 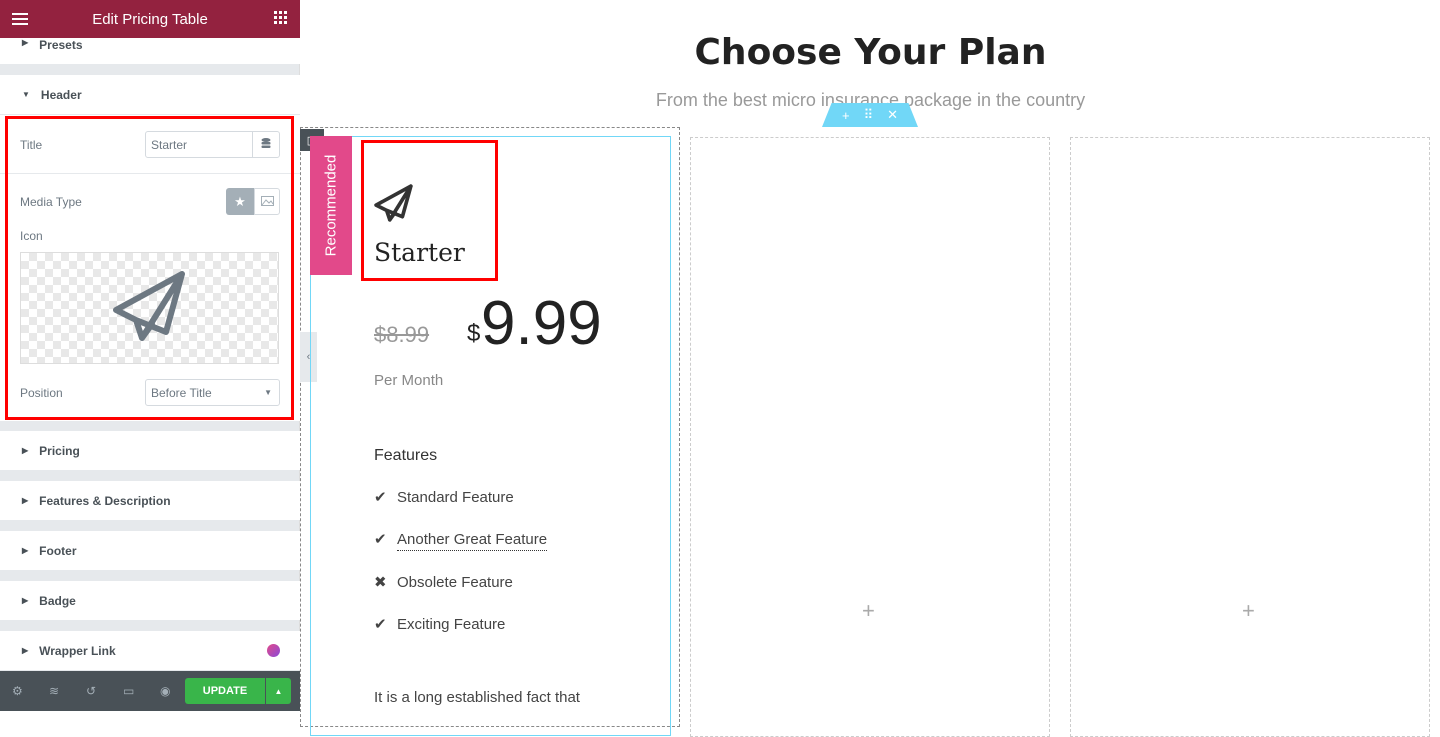 I want to click on section-label: Footer, so click(x=58, y=550).